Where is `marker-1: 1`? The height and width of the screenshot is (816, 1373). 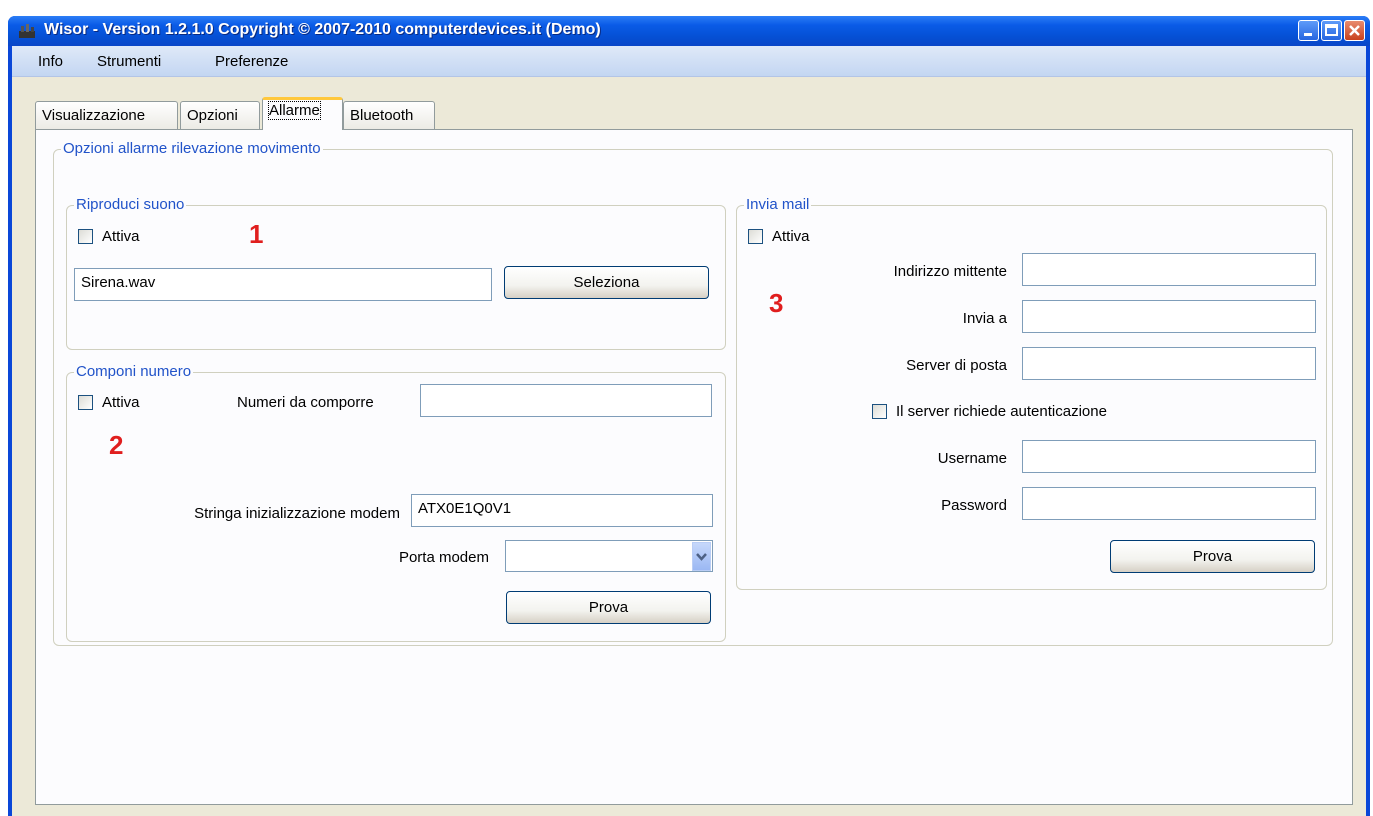 marker-1: 1 is located at coordinates (256, 234).